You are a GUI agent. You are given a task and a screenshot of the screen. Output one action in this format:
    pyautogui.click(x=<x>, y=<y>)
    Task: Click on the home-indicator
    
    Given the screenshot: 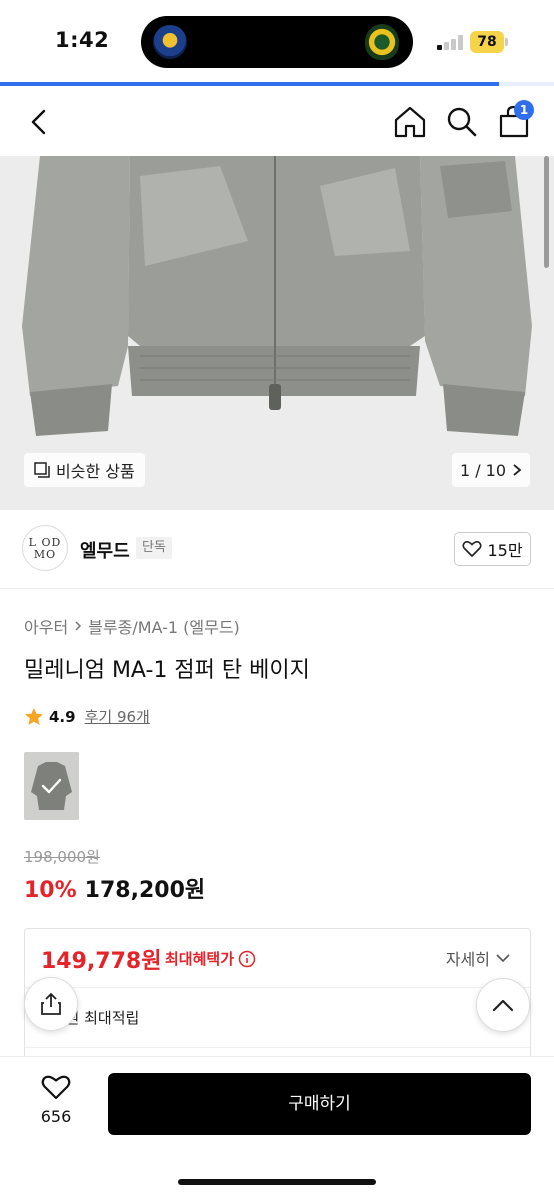 What is the action you would take?
    pyautogui.click(x=277, y=1182)
    